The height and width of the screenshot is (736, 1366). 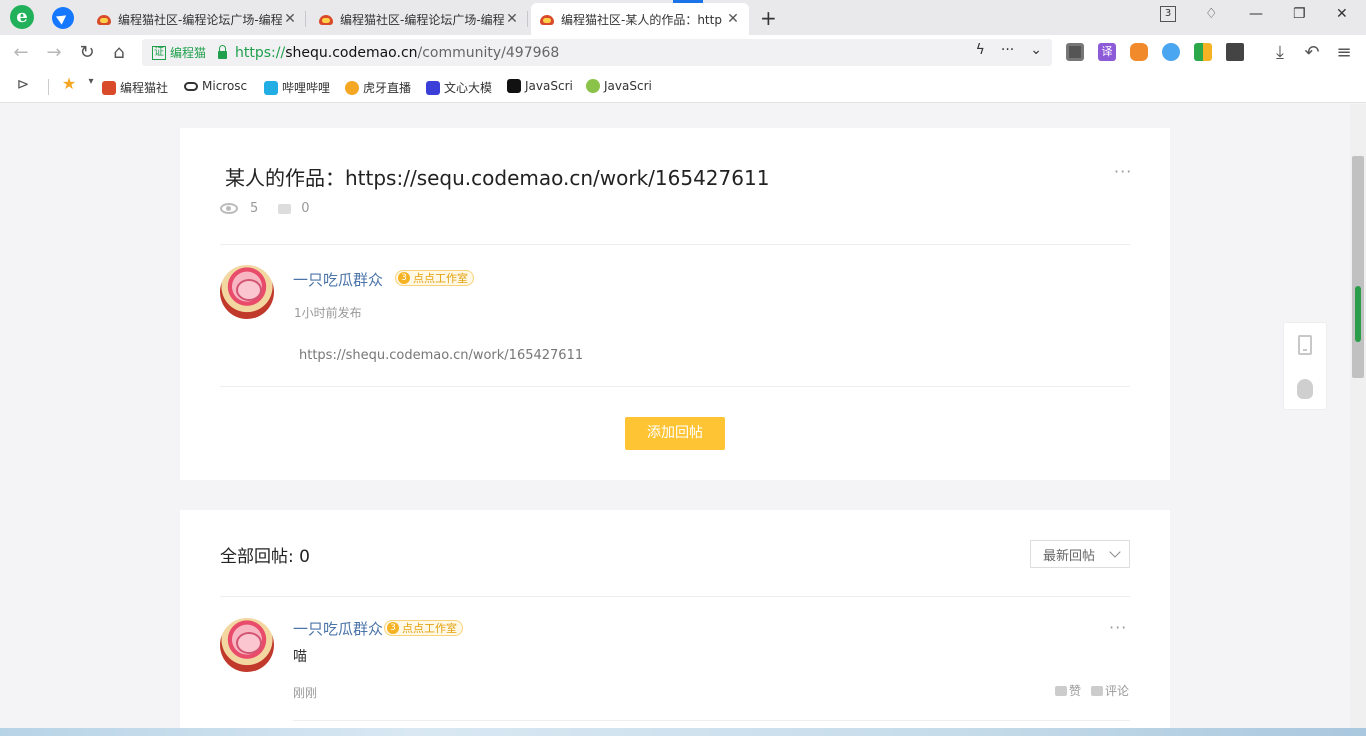 I want to click on javascript-bookmark-icon, so click(x=514, y=86).